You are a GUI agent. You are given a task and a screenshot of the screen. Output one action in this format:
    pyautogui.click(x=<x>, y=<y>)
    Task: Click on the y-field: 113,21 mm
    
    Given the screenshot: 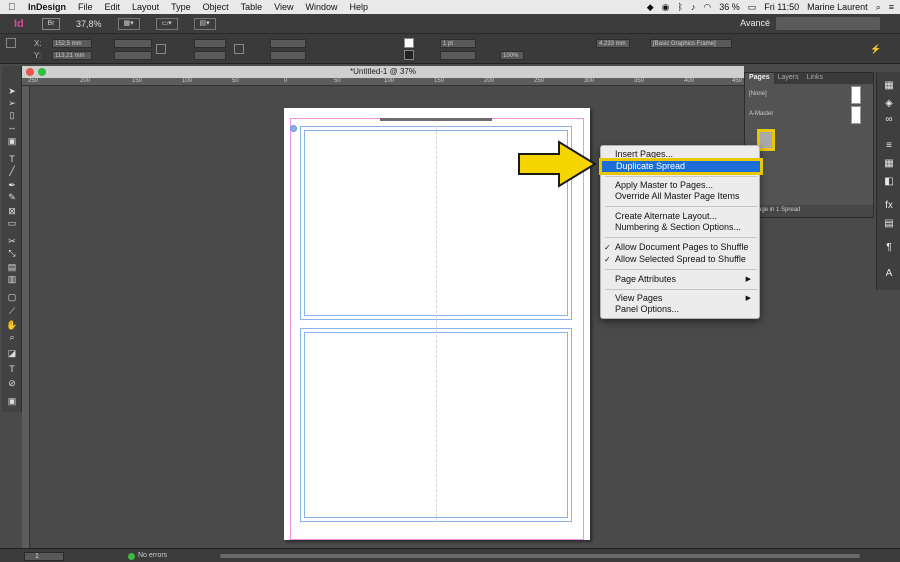 What is the action you would take?
    pyautogui.click(x=72, y=55)
    